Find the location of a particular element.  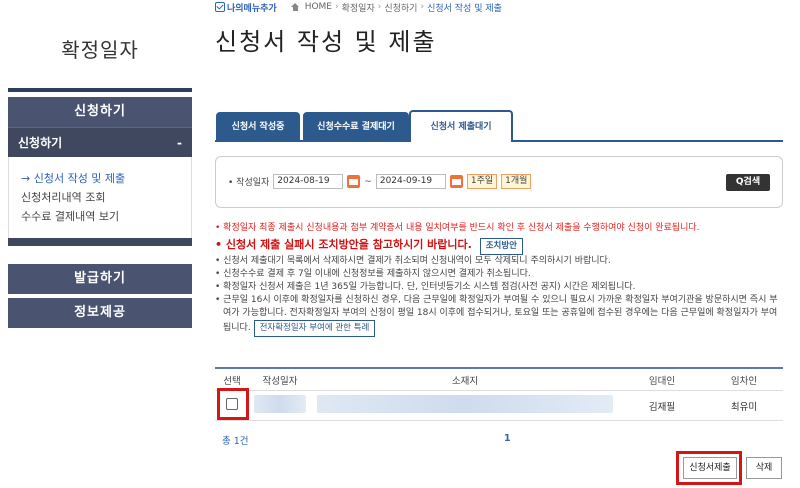

col-address: 소재지 is located at coordinates (465, 381).